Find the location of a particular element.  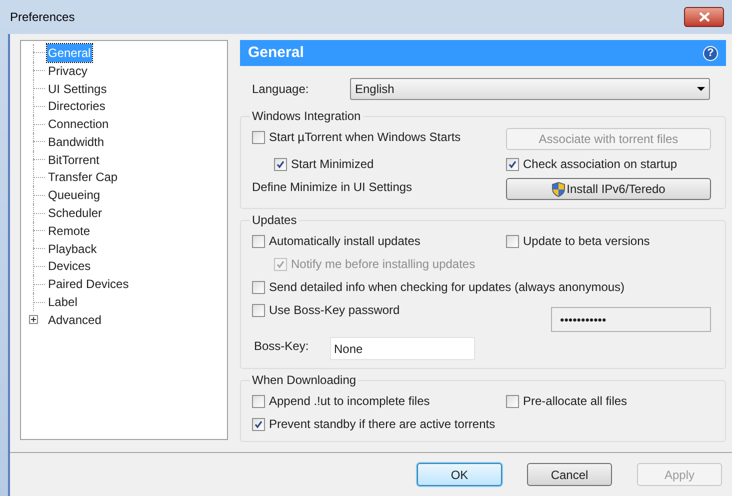

close-icon is located at coordinates (704, 17).